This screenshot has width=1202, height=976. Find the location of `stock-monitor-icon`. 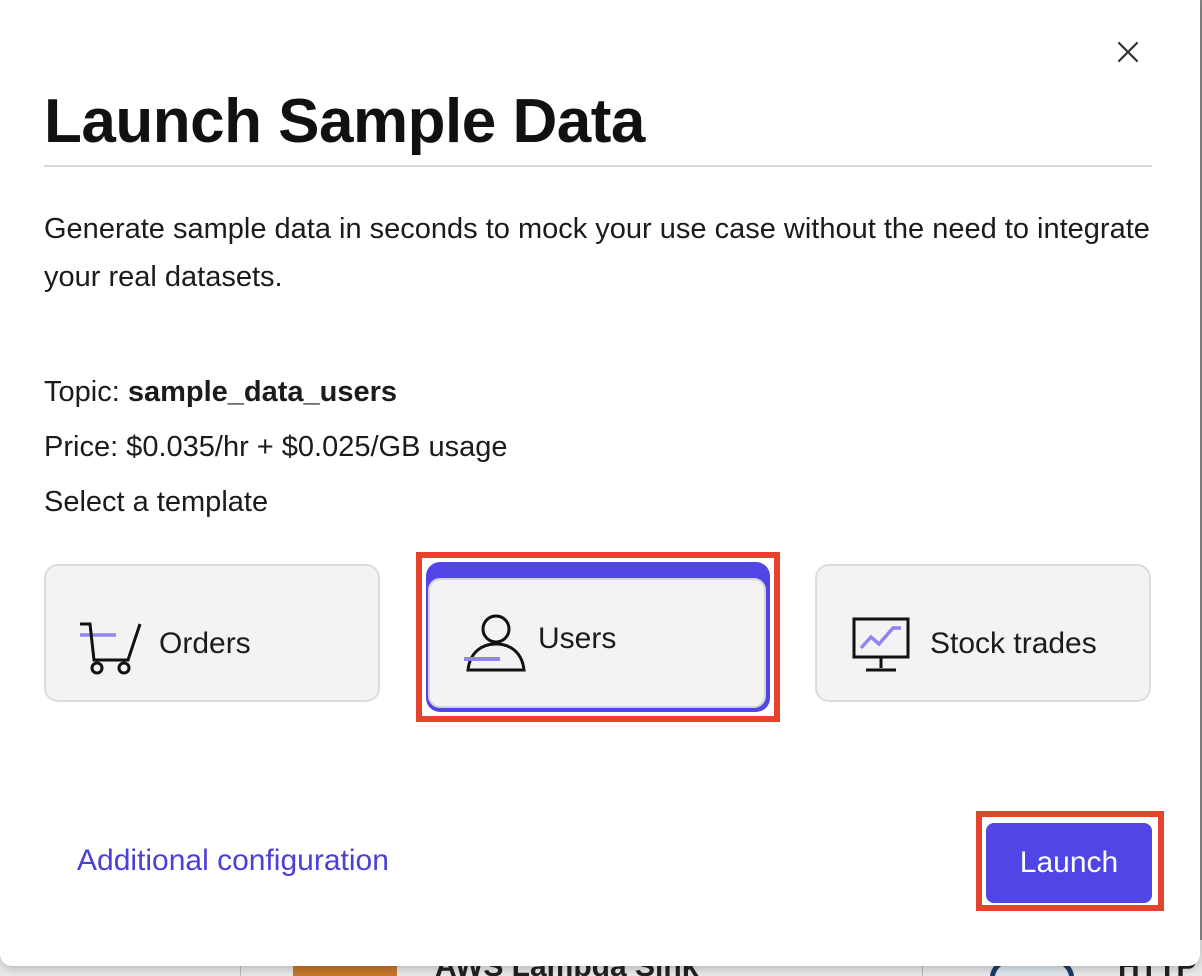

stock-monitor-icon is located at coordinates (881, 644).